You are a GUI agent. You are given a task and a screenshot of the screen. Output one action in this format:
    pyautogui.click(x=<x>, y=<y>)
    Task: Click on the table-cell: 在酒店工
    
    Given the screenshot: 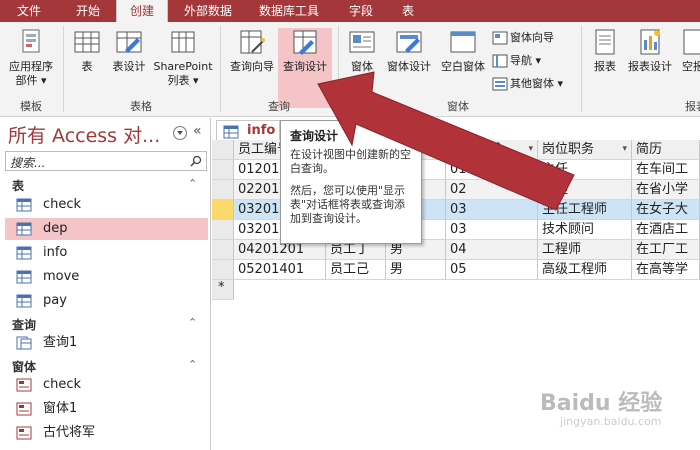 What is the action you would take?
    pyautogui.click(x=666, y=230)
    